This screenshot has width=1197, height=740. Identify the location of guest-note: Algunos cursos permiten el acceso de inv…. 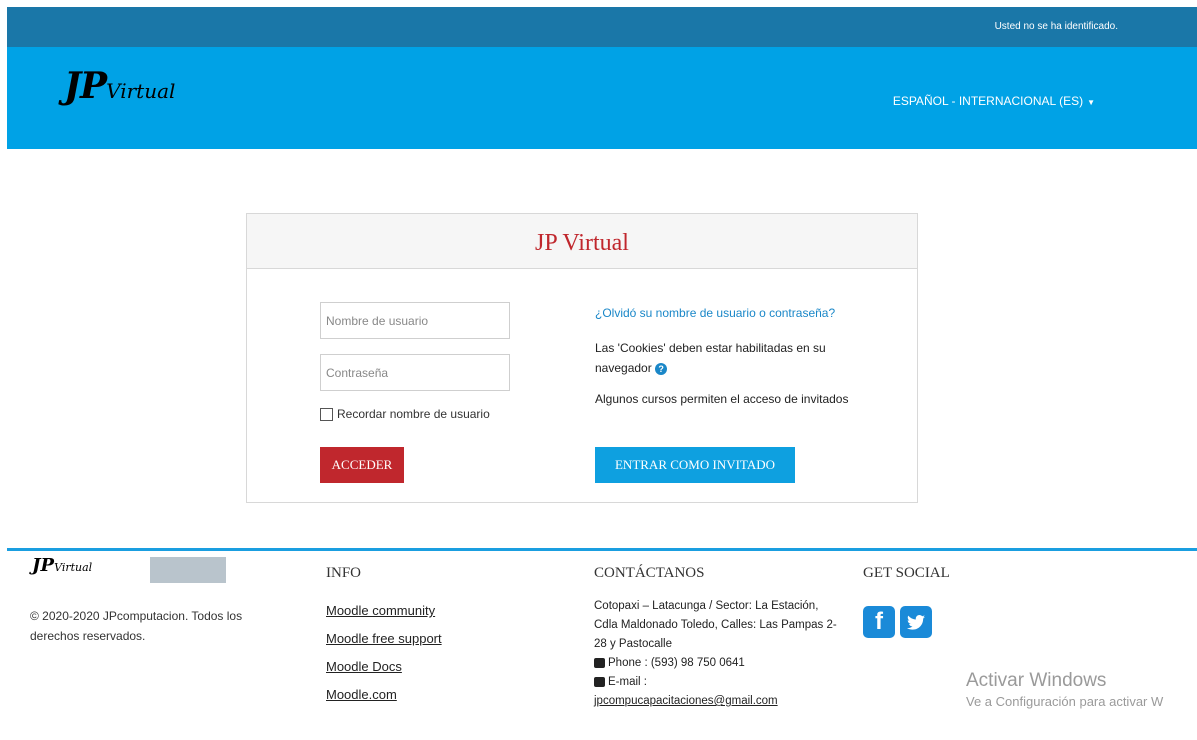
(722, 399).